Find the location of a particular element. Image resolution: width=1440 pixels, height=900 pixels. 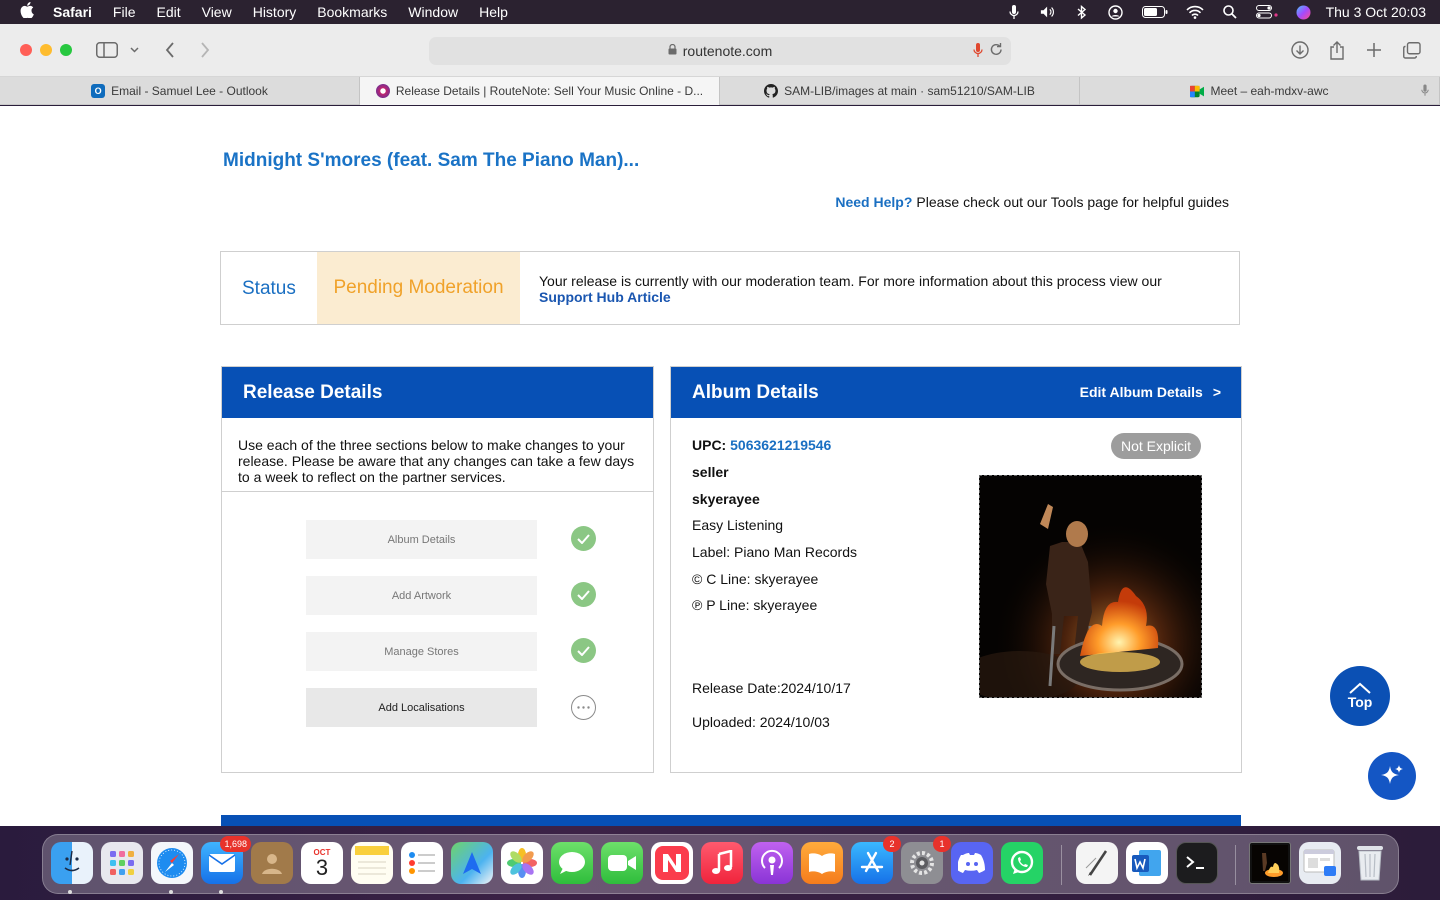

minimize-window-button is located at coordinates (46, 50).